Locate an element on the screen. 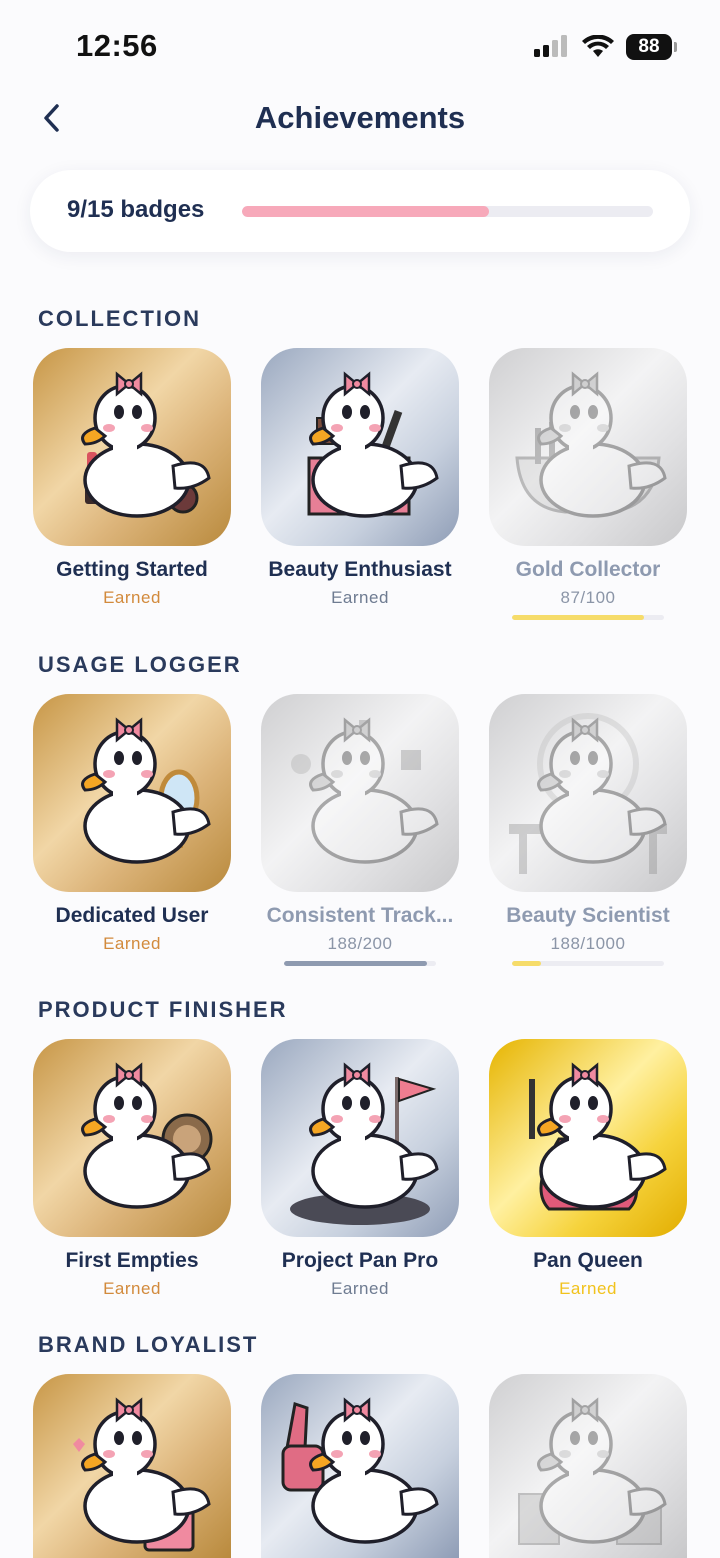 The image size is (720, 1558). page-title: Achievements is located at coordinates (360, 117).